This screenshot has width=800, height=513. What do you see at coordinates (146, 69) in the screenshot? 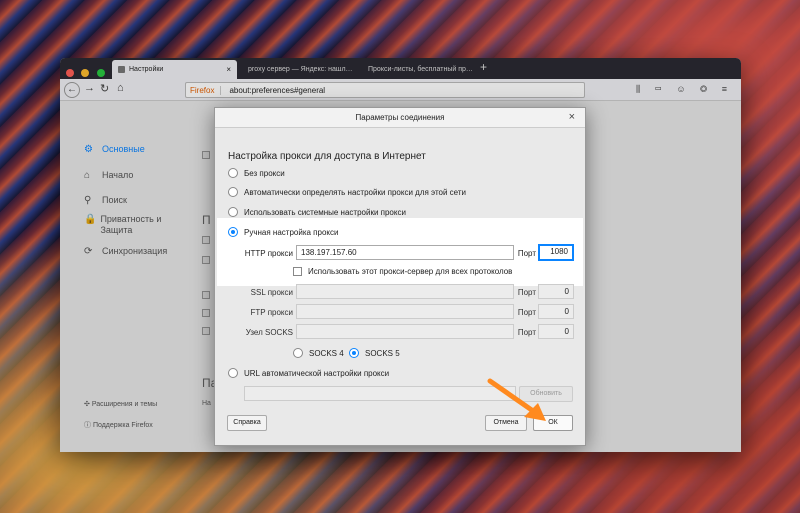
I see `tab-label: Настройки` at bounding box center [146, 69].